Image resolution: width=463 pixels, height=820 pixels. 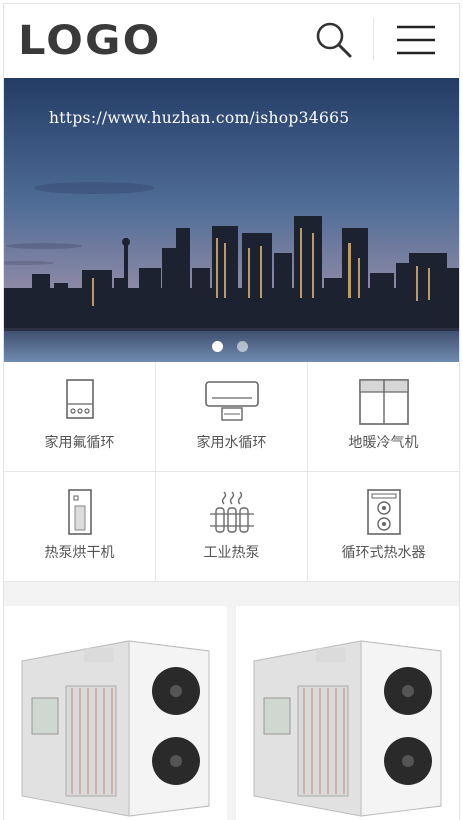 What do you see at coordinates (199, 118) in the screenshot?
I see `banner-watermark-text: https://www.huzhan.com/ishop34665` at bounding box center [199, 118].